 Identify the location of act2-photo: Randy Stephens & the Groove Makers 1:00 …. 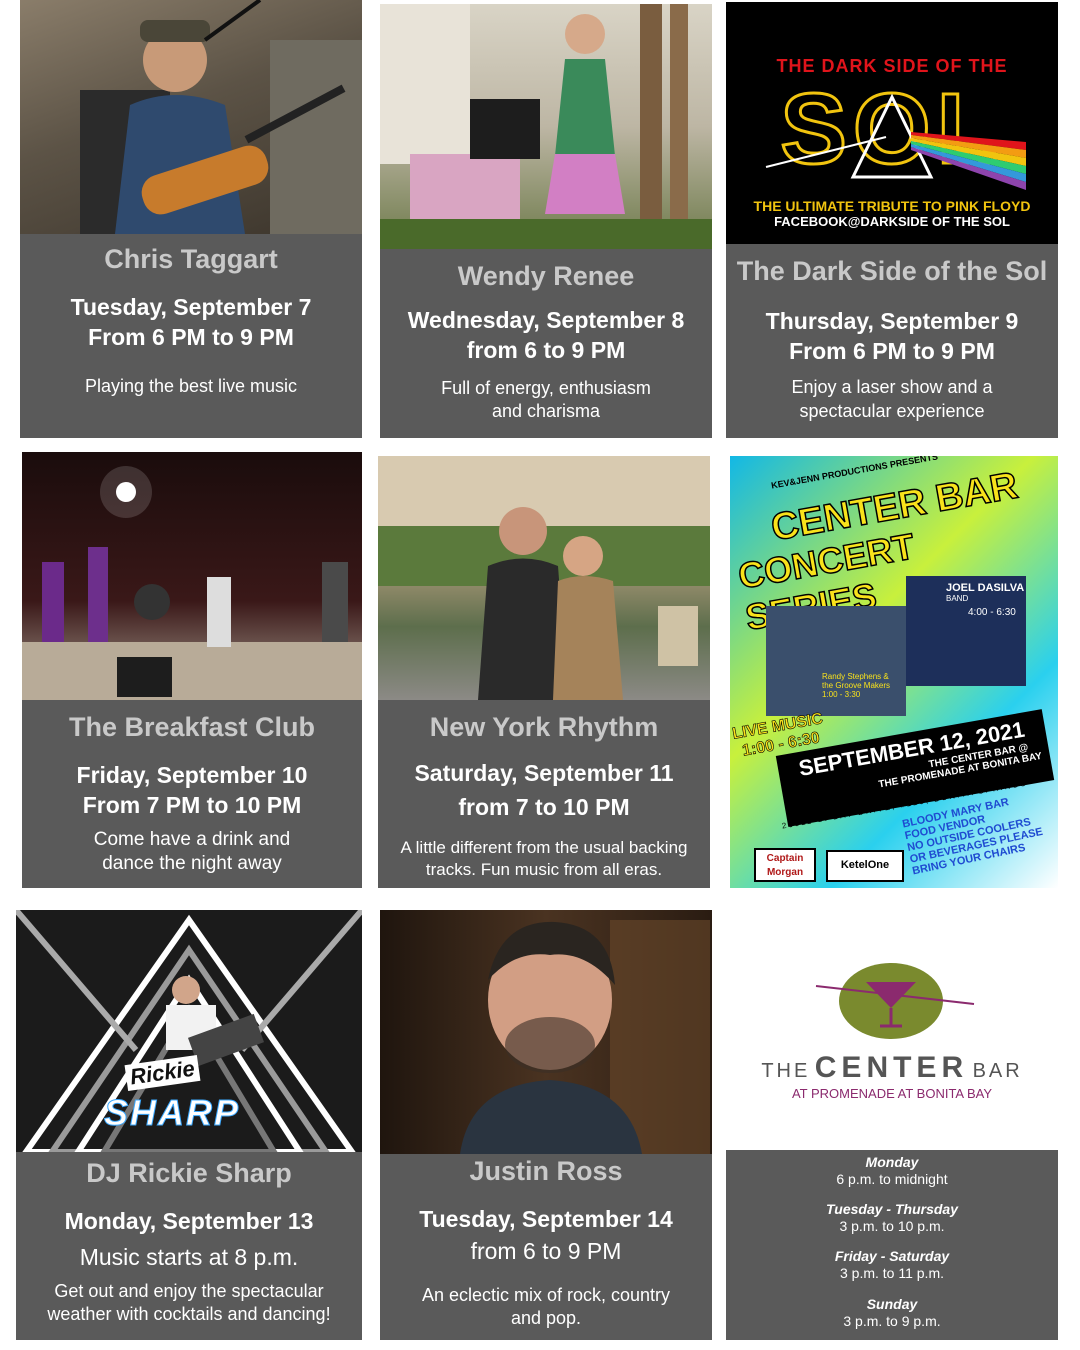
(836, 661).